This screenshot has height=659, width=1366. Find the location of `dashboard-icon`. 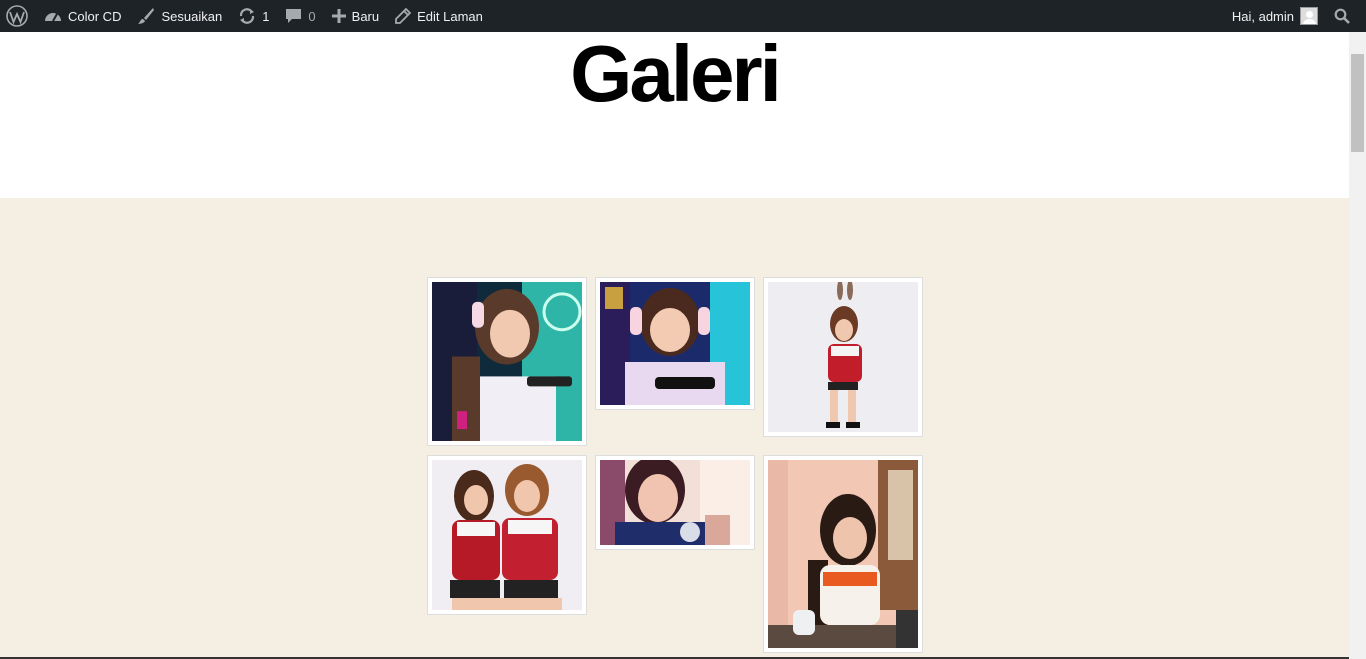

dashboard-icon is located at coordinates (53, 17).